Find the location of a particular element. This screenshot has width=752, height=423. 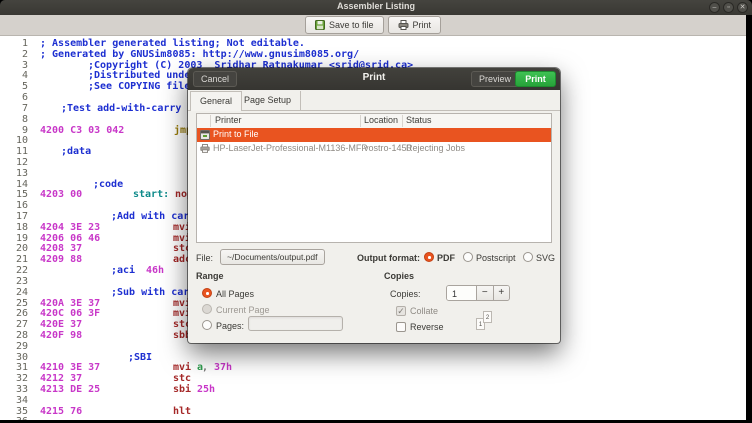

line-number: 10 is located at coordinates (21, 141).